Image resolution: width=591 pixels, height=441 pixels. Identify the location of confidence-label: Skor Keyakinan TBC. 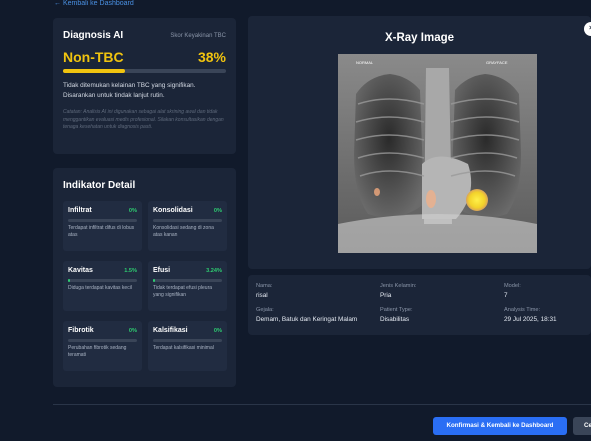
(198, 35).